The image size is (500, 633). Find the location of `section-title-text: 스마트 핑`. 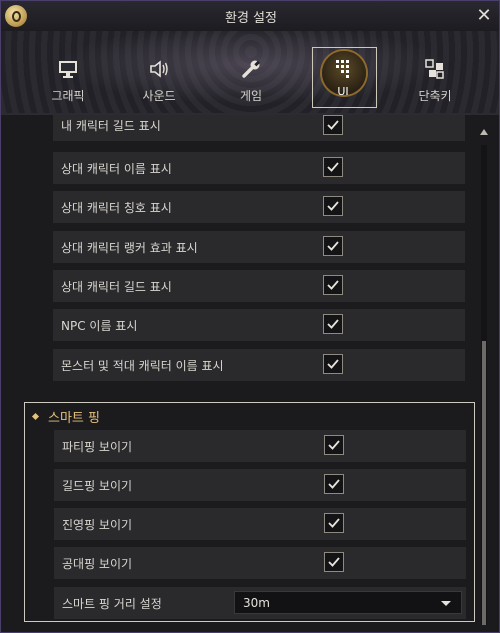

section-title-text: 스마트 핑 is located at coordinates (74, 418).